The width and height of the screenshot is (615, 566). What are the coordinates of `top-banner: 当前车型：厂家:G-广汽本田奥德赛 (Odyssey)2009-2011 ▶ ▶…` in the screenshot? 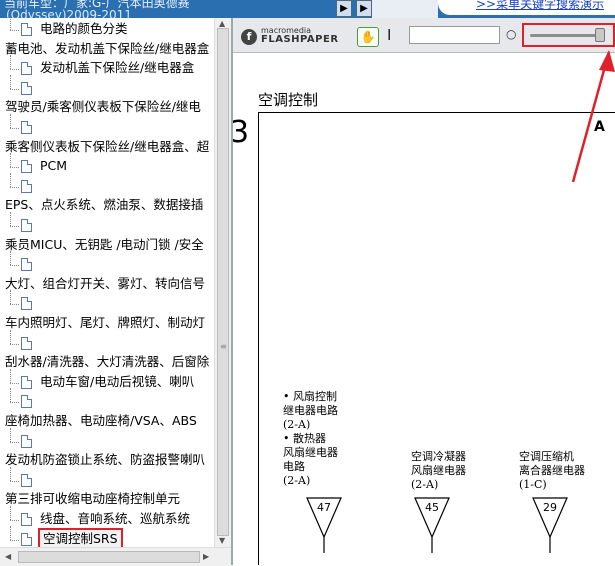 It's located at (307, 9).